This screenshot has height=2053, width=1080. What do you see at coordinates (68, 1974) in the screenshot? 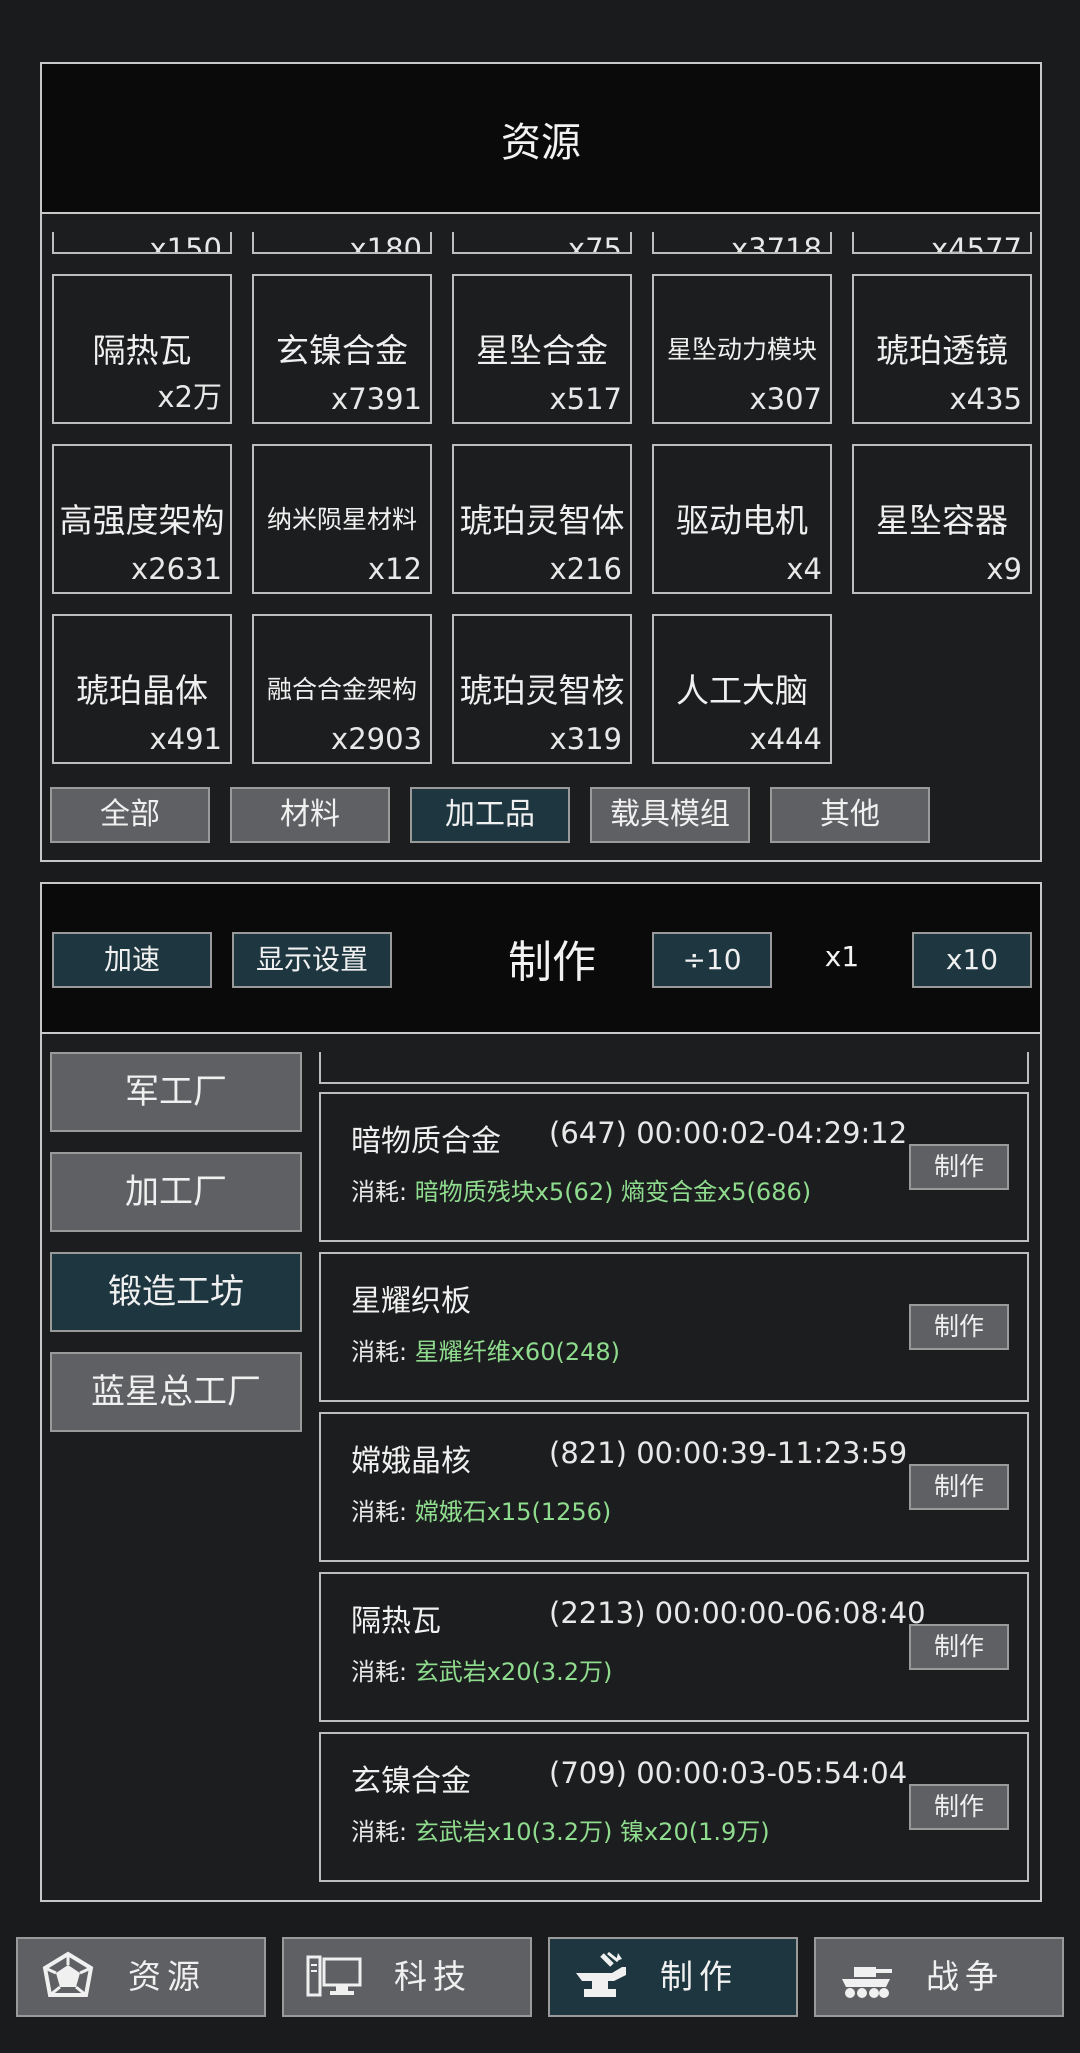
I see `dodecahedron-icon` at bounding box center [68, 1974].